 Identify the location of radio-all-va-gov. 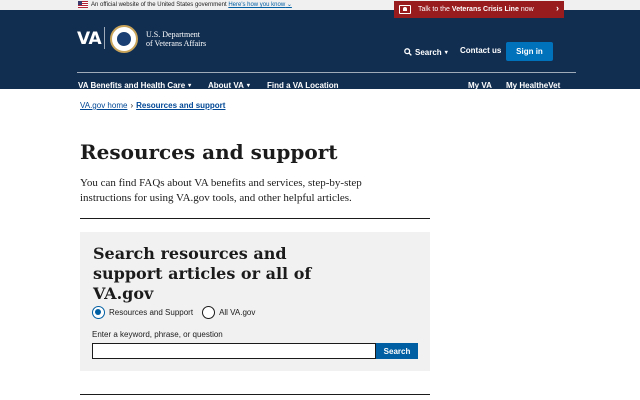
(209, 312).